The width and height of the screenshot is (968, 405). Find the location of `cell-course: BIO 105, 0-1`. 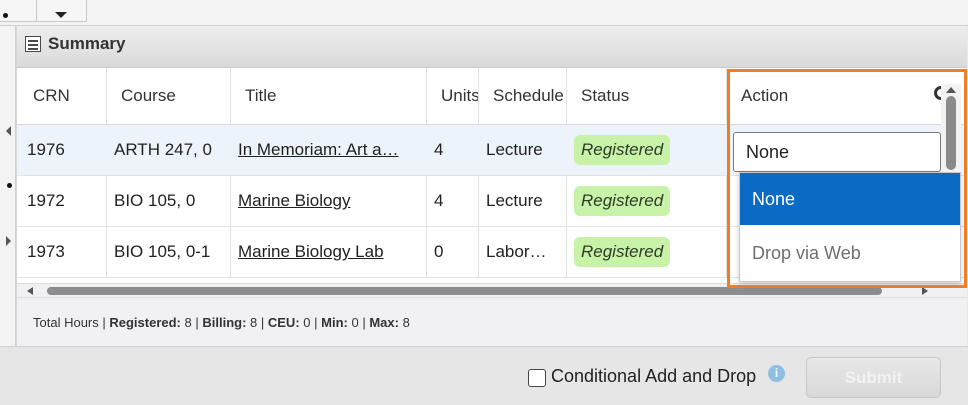

cell-course: BIO 105, 0-1 is located at coordinates (162, 251).